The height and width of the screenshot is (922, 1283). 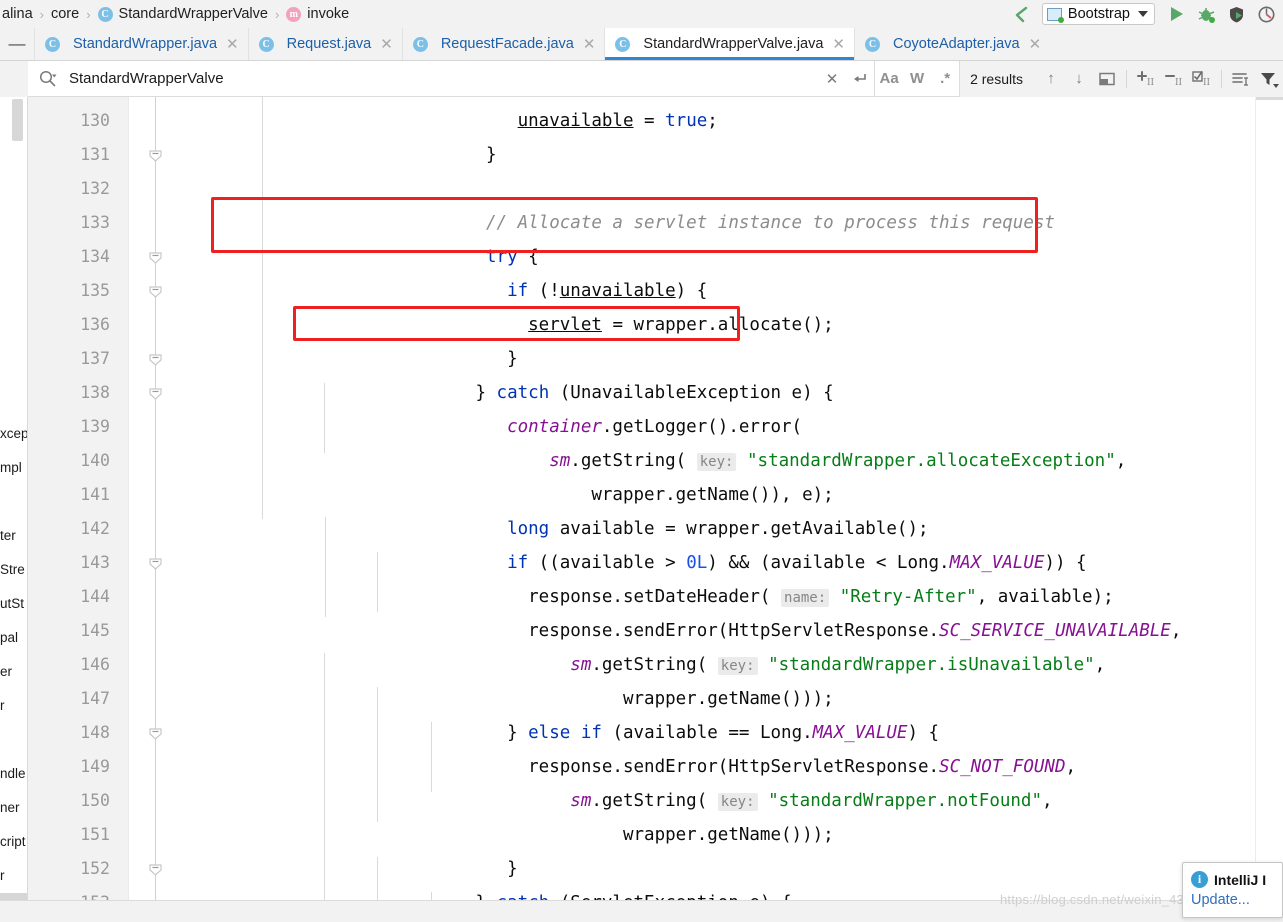 I want to click on tab-standardwrapper-java: C StandardWrapper.java ✕, so click(x=141, y=44).